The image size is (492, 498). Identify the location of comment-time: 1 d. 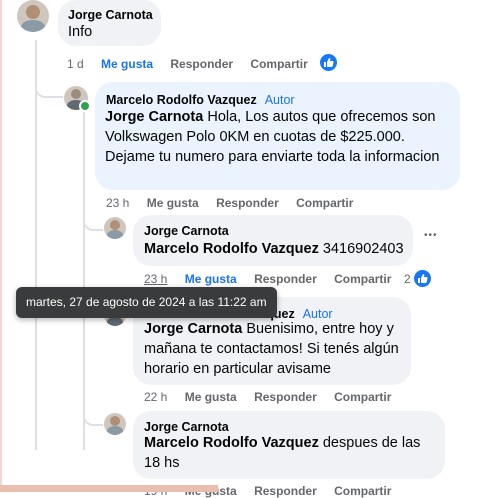
(75, 64).